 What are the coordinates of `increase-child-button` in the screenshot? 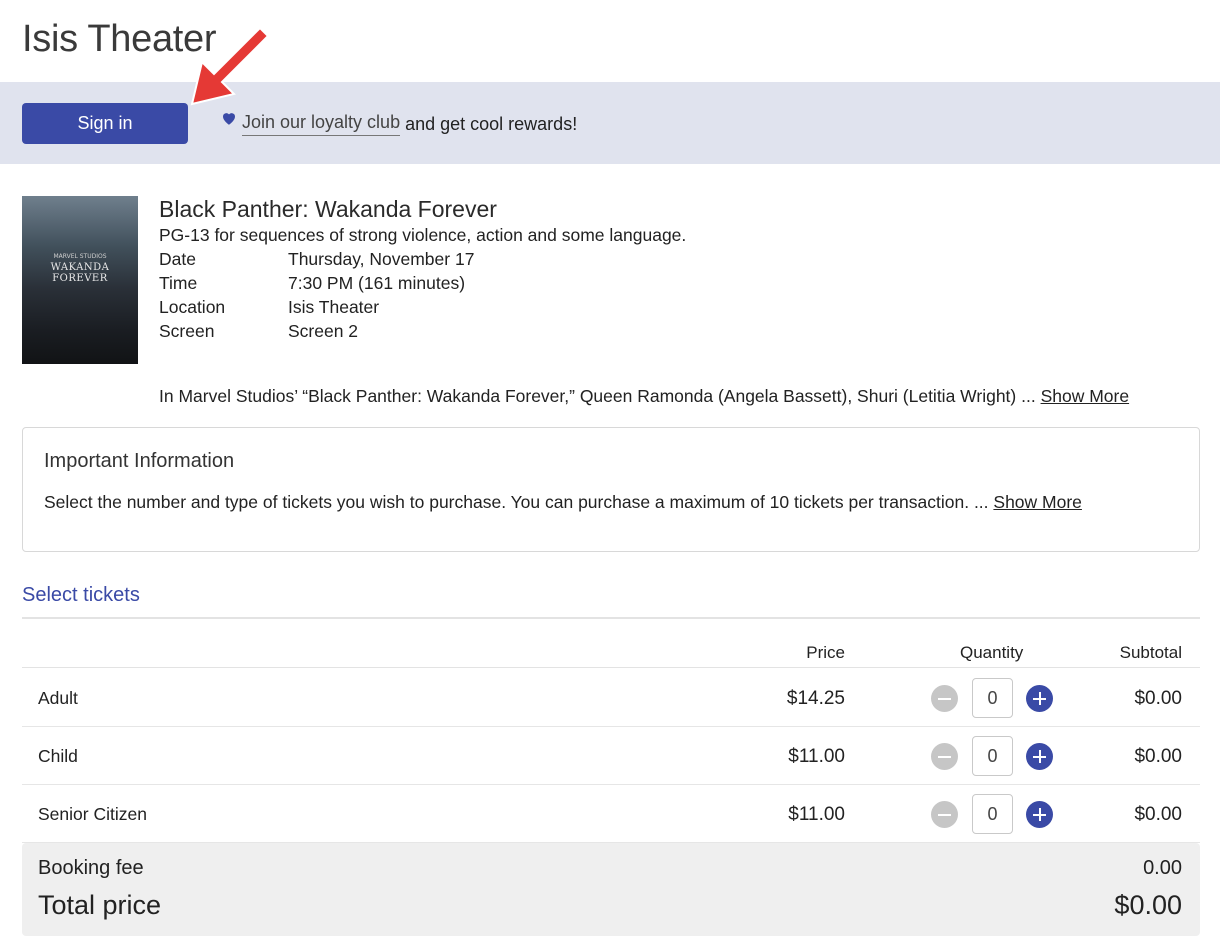 It's located at (1039, 756).